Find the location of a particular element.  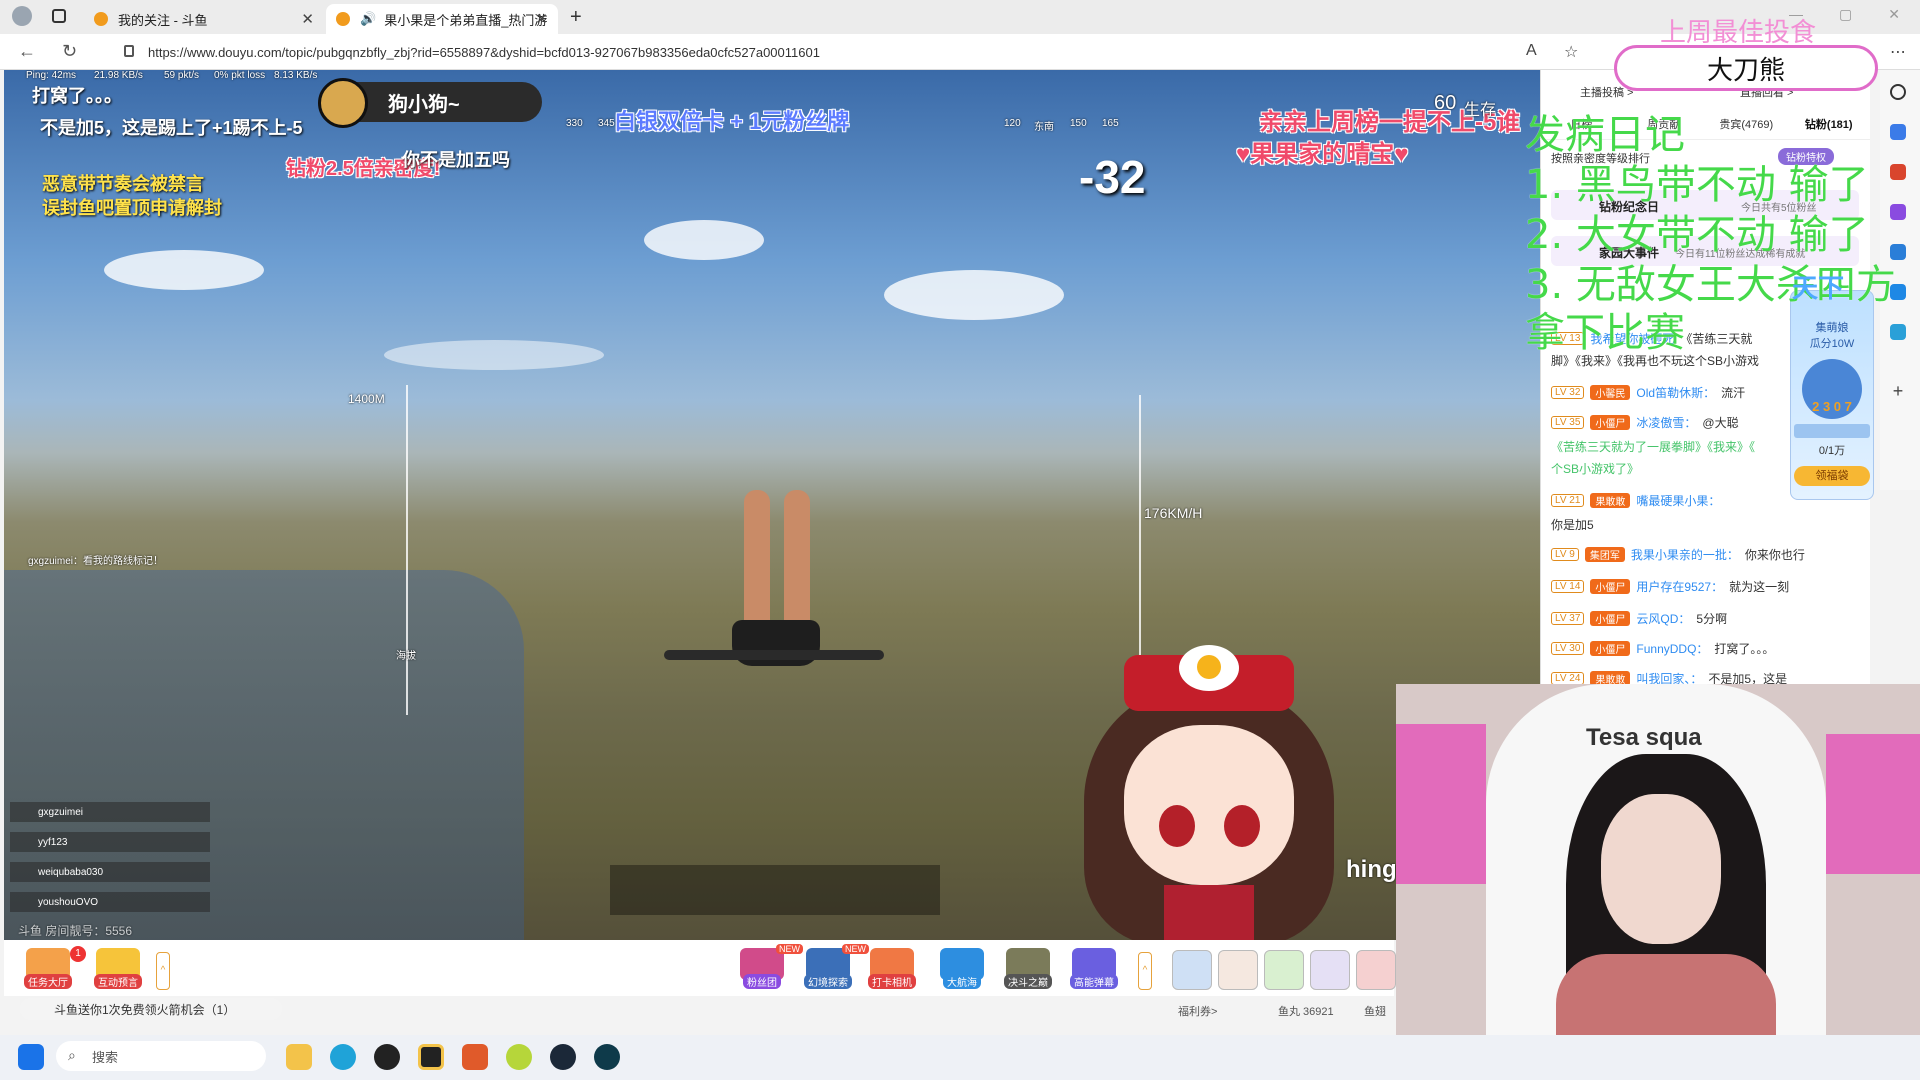

compass-tick: 345 is located at coordinates (606, 123).